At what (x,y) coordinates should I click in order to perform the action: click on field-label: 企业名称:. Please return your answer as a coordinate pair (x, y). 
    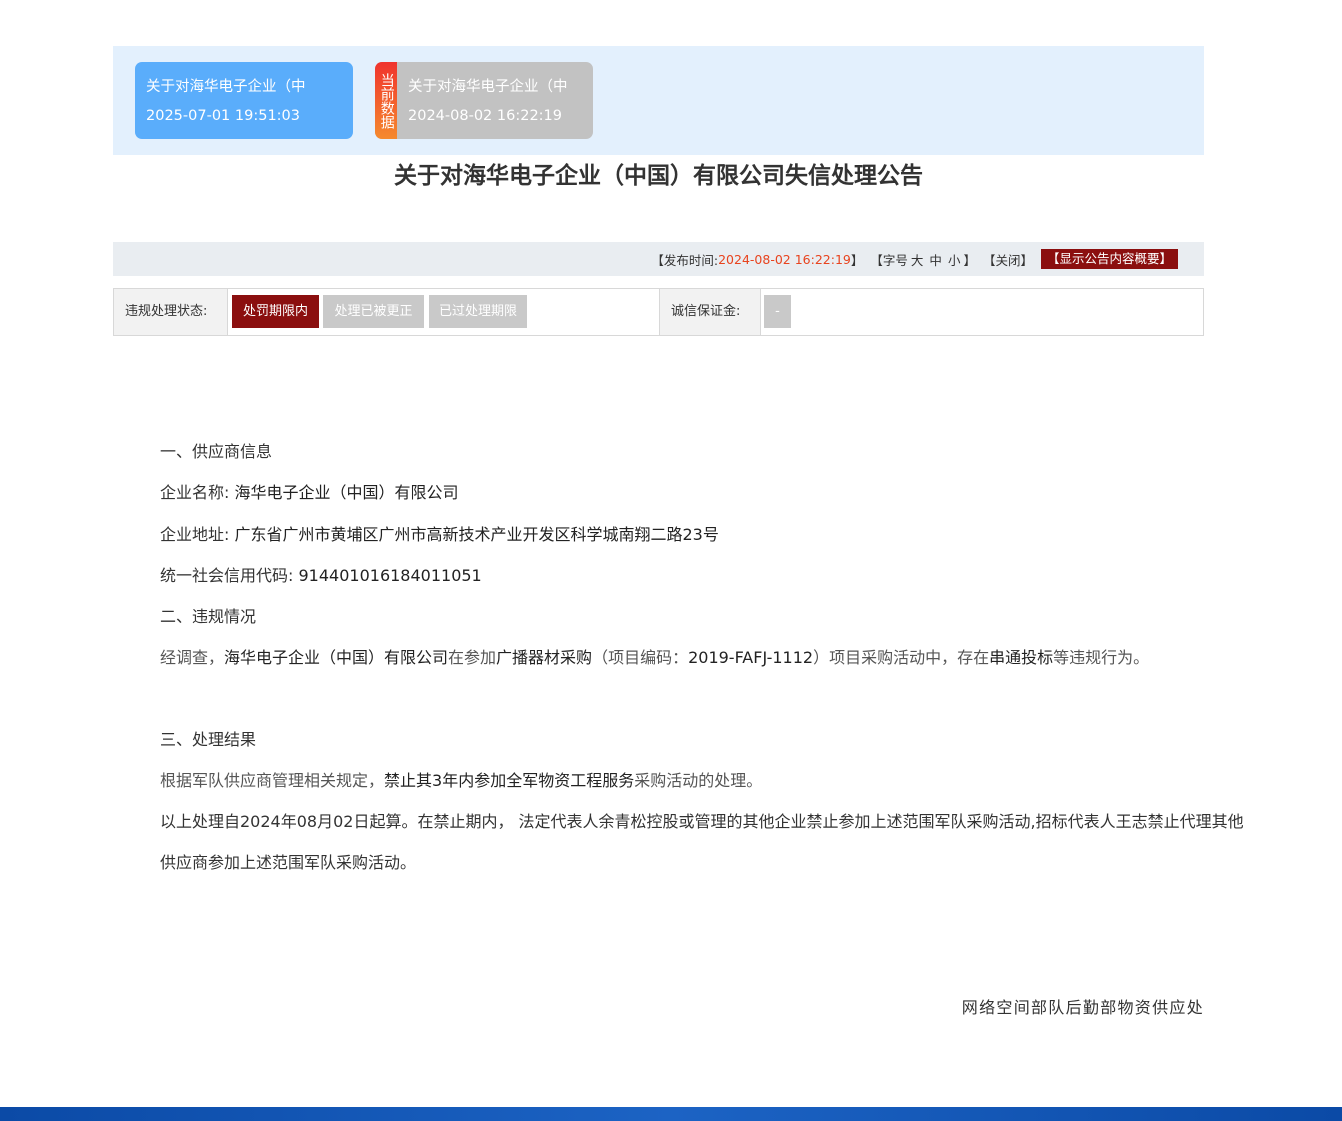
    Looking at the image, I should click on (195, 492).